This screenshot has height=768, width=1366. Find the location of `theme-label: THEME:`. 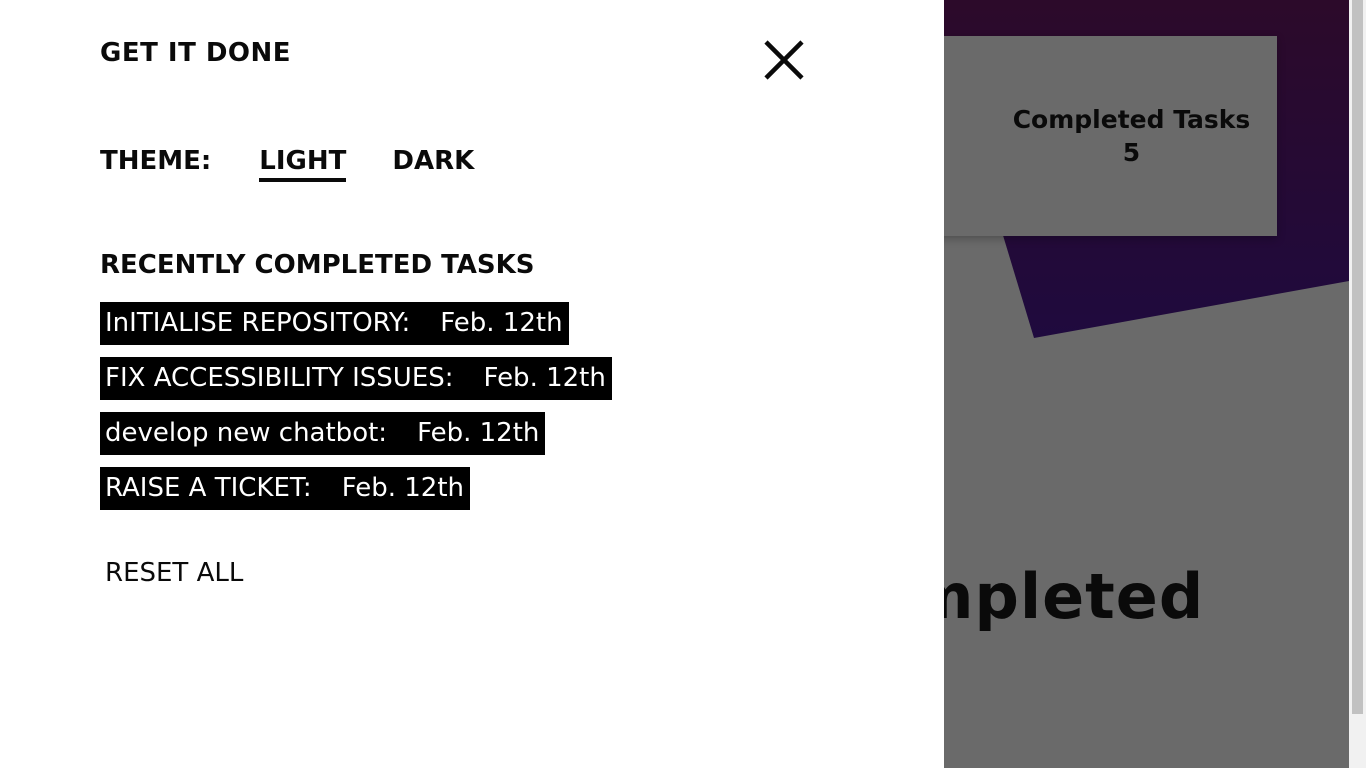

theme-label: THEME: is located at coordinates (156, 161).